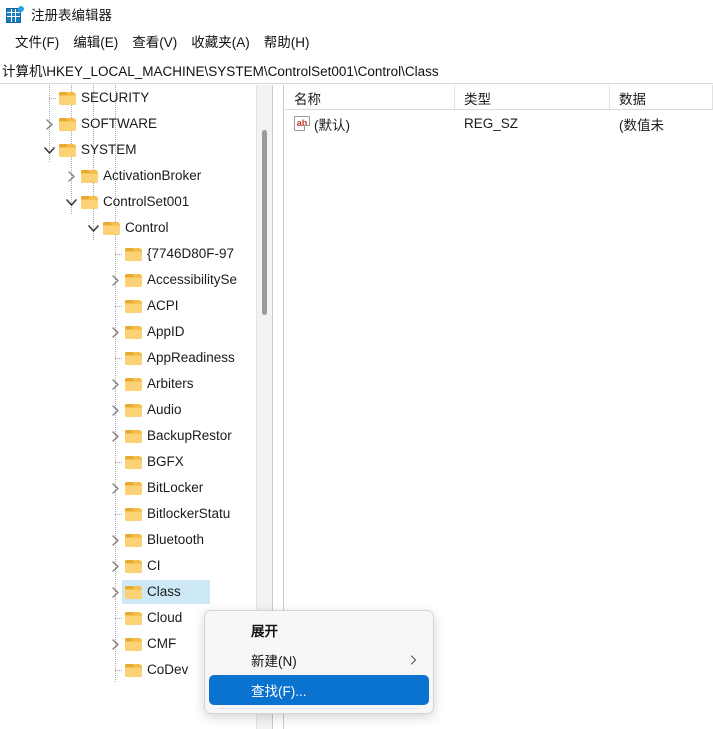  I want to click on tree-item-software: SOFTWARE, so click(136, 124).